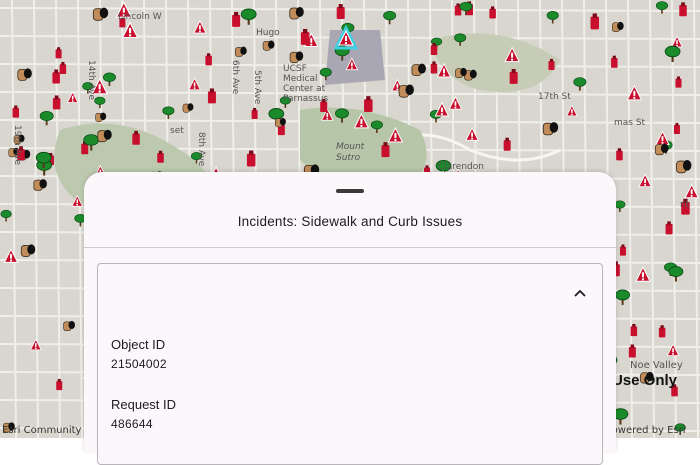  I want to click on map-label-mount: Mount, so click(350, 147).